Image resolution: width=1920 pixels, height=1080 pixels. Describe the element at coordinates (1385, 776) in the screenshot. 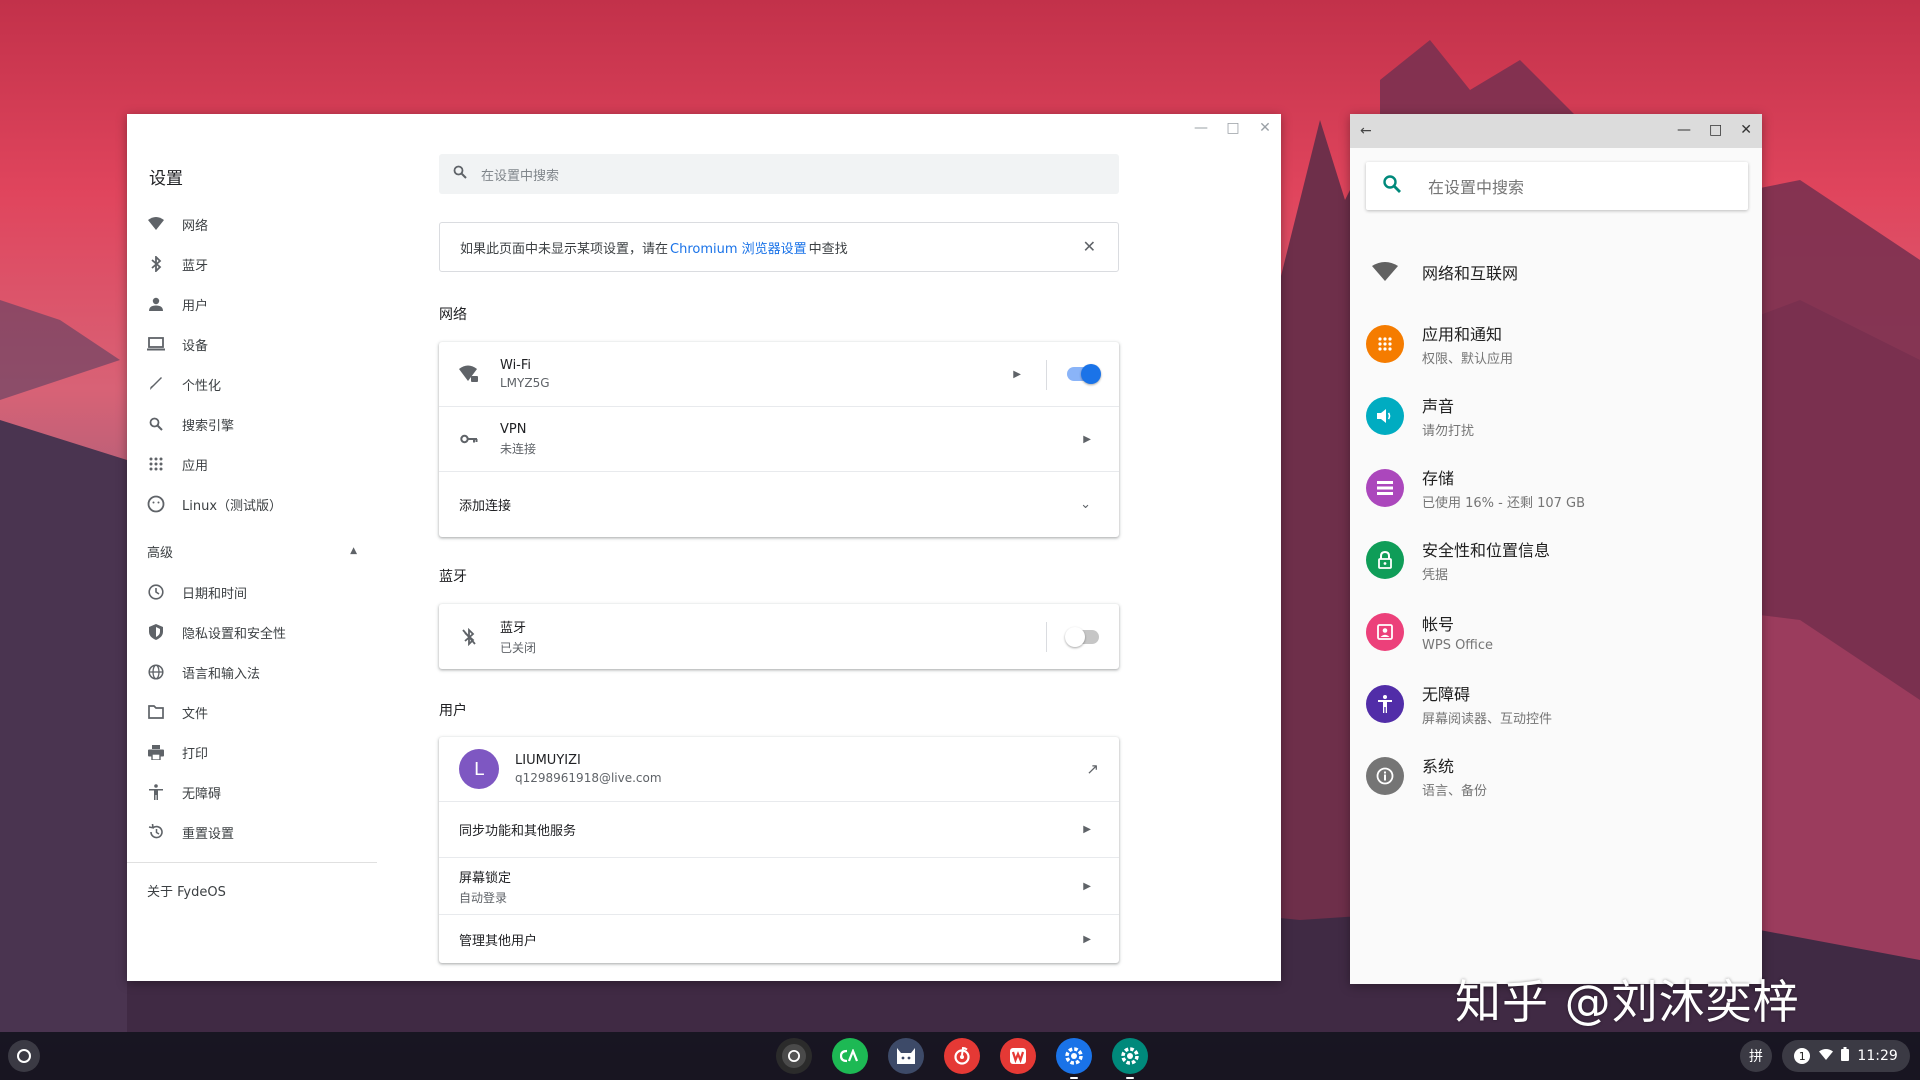

I see `info-icon` at that location.